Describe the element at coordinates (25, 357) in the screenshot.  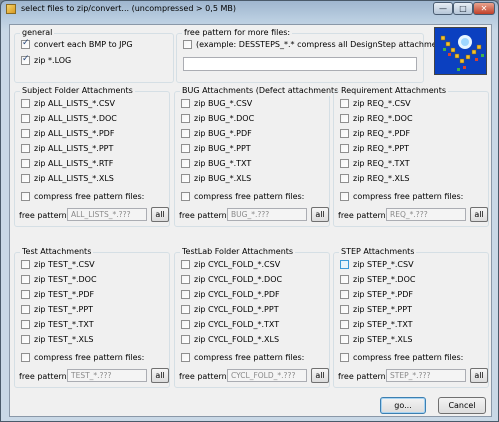
I see `test-compress-checkbox` at that location.